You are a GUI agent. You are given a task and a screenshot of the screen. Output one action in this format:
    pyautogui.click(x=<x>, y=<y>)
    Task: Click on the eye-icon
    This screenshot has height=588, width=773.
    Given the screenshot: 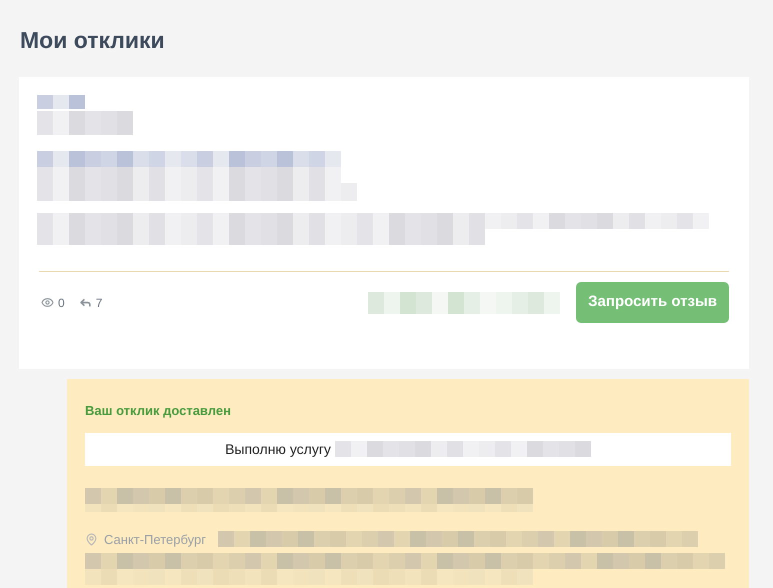 What is the action you would take?
    pyautogui.click(x=47, y=302)
    